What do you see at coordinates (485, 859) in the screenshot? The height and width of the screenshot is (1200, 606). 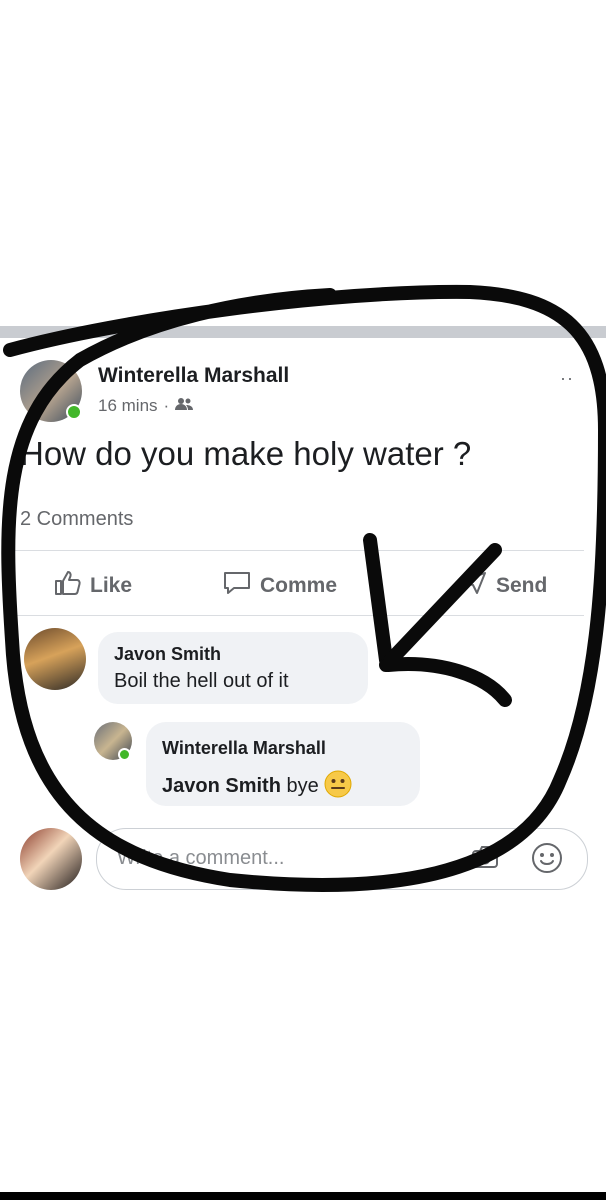 I see `camera-icon` at bounding box center [485, 859].